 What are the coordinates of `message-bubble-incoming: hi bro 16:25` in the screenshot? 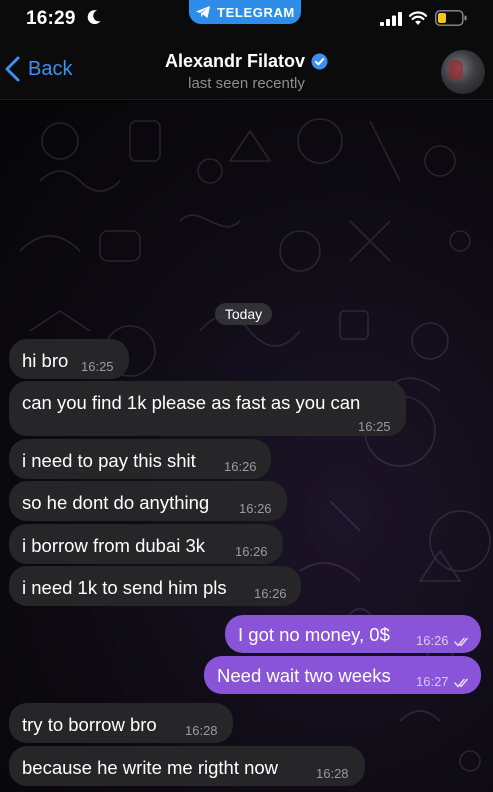 It's located at (69, 359).